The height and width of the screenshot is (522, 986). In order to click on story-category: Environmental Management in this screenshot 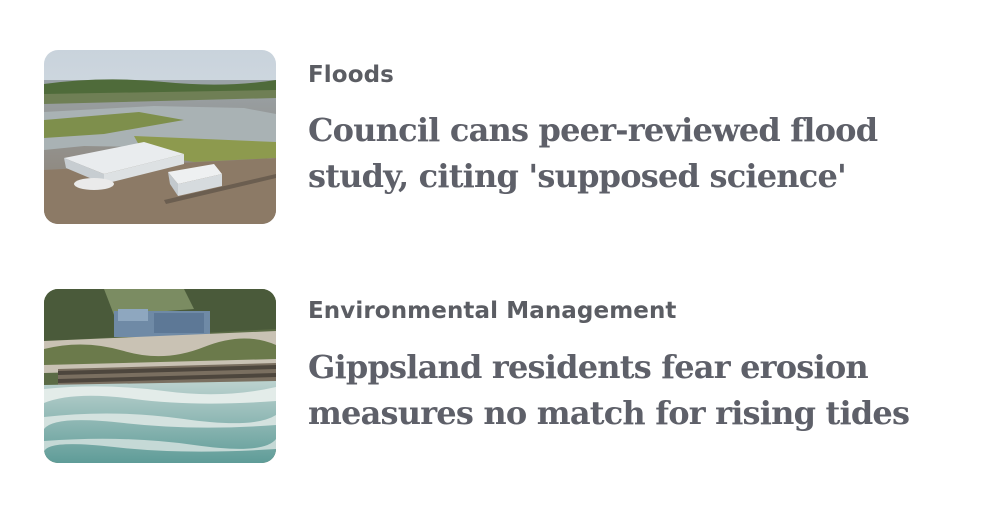, I will do `click(492, 311)`.